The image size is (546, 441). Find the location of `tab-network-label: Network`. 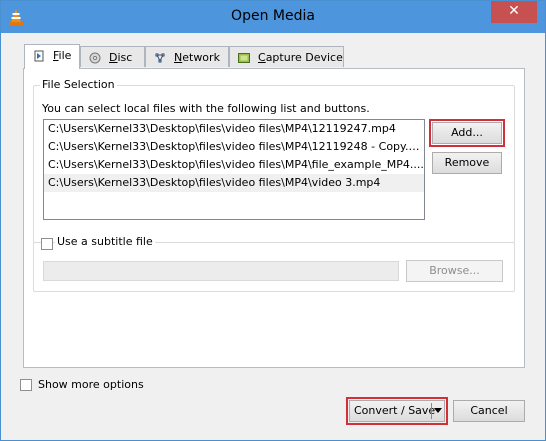

tab-network-label: Network is located at coordinates (197, 57).